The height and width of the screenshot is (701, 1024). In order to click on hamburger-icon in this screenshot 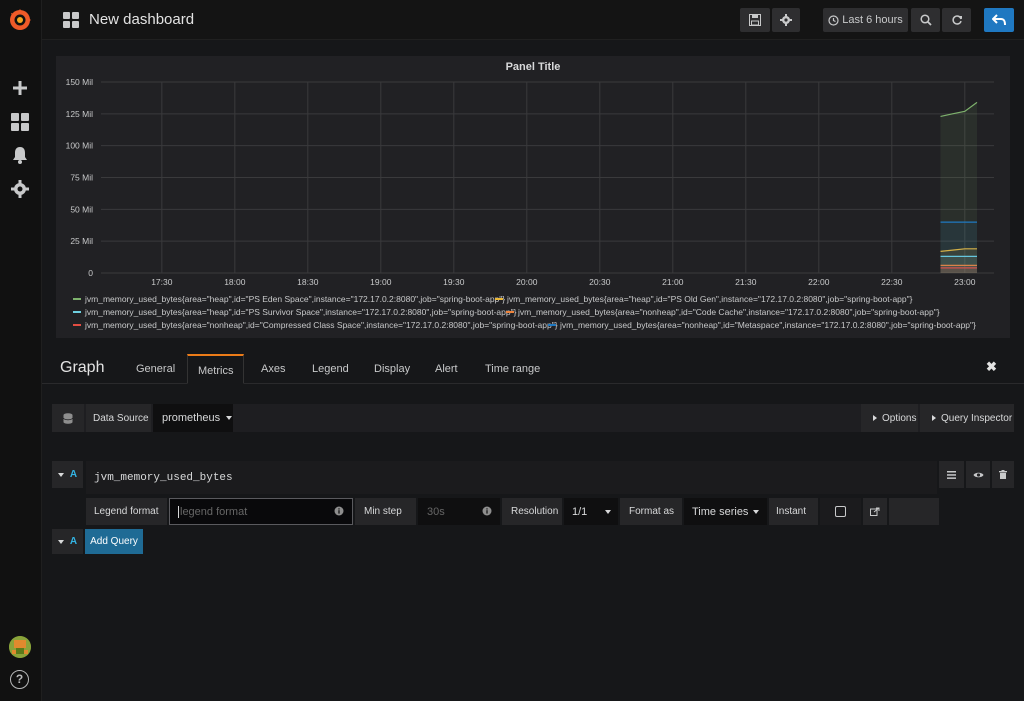, I will do `click(951, 474)`.